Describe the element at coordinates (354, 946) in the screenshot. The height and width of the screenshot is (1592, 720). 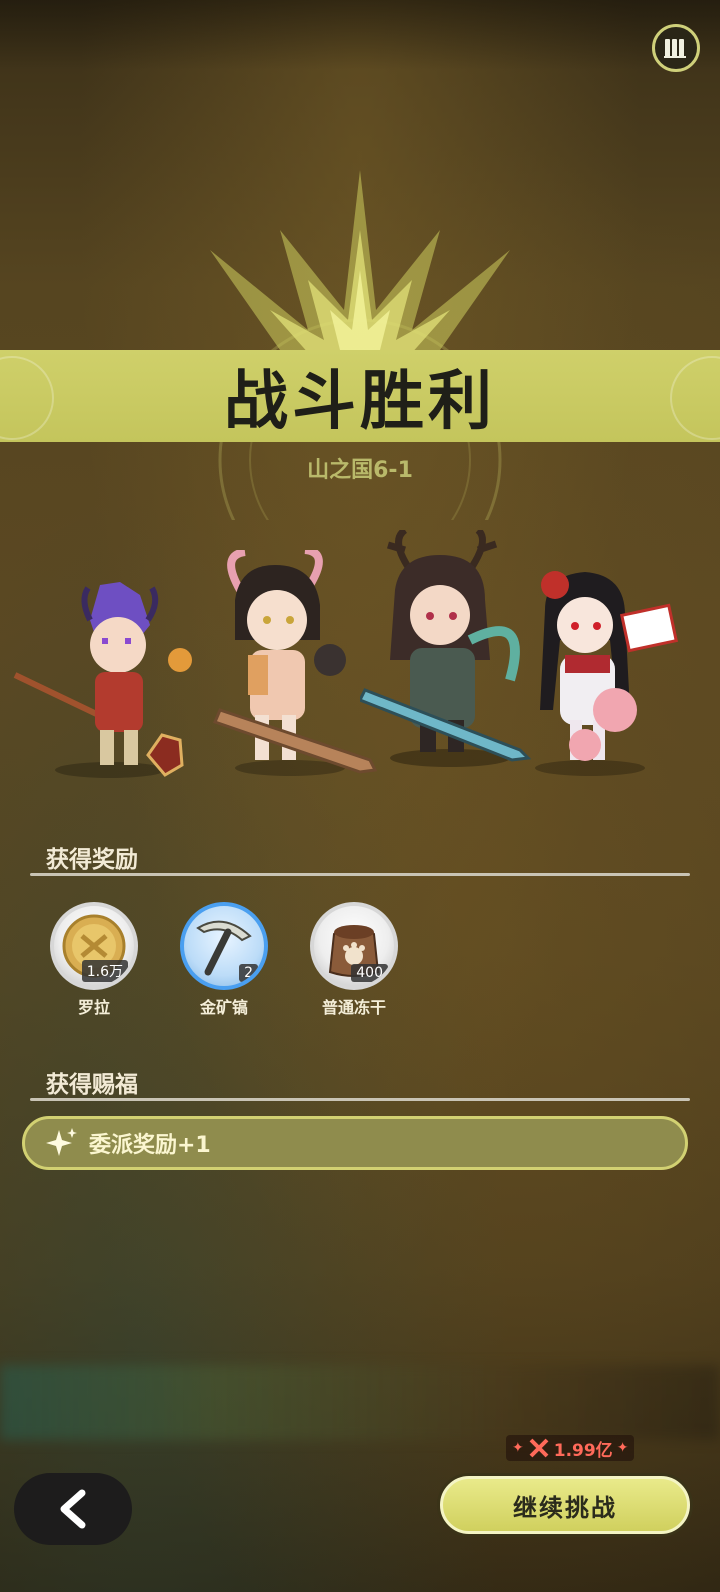
I see `food-sack-icon: 400` at that location.